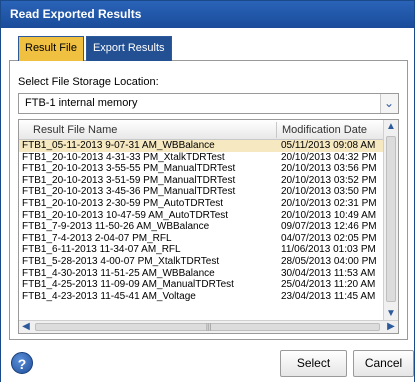 This screenshot has width=415, height=382. What do you see at coordinates (123, 157) in the screenshot?
I see `result-file-name: FTB1_20-10-2013 4-31-33 PM_XtalkTDRTest` at bounding box center [123, 157].